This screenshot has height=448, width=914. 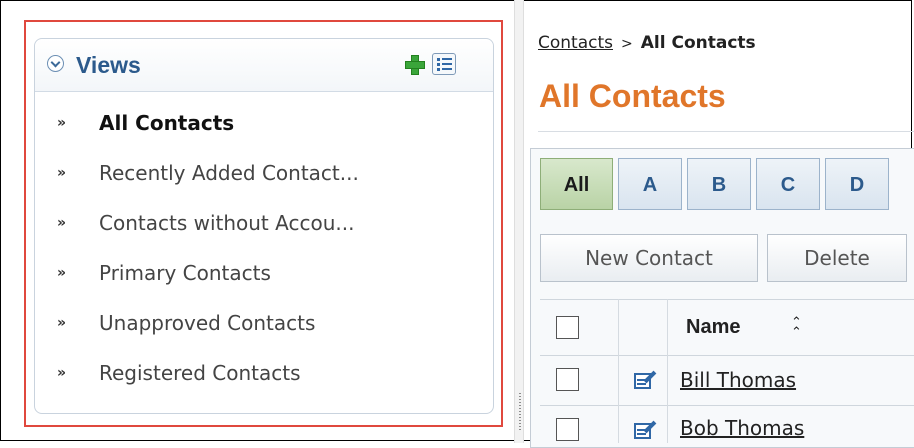 What do you see at coordinates (415, 65) in the screenshot?
I see `add-view-plus-icon` at bounding box center [415, 65].